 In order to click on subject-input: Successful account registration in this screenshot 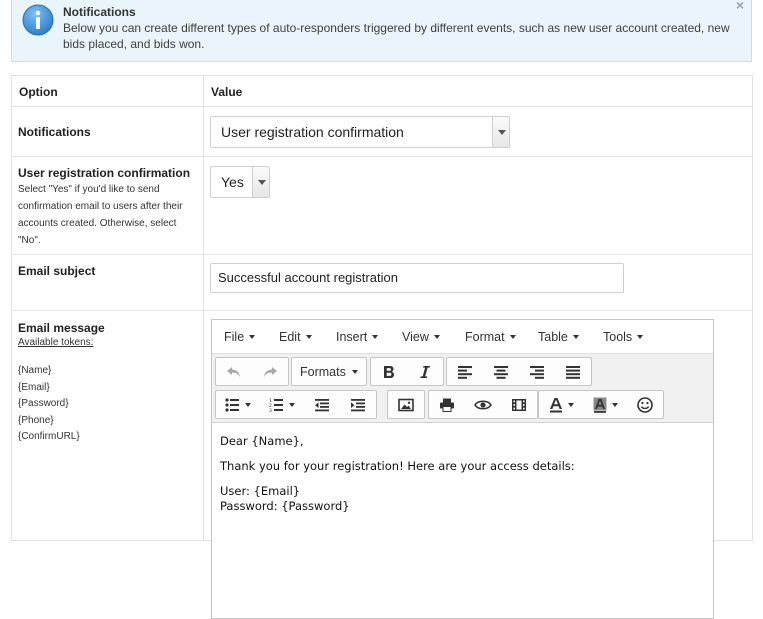, I will do `click(417, 278)`.